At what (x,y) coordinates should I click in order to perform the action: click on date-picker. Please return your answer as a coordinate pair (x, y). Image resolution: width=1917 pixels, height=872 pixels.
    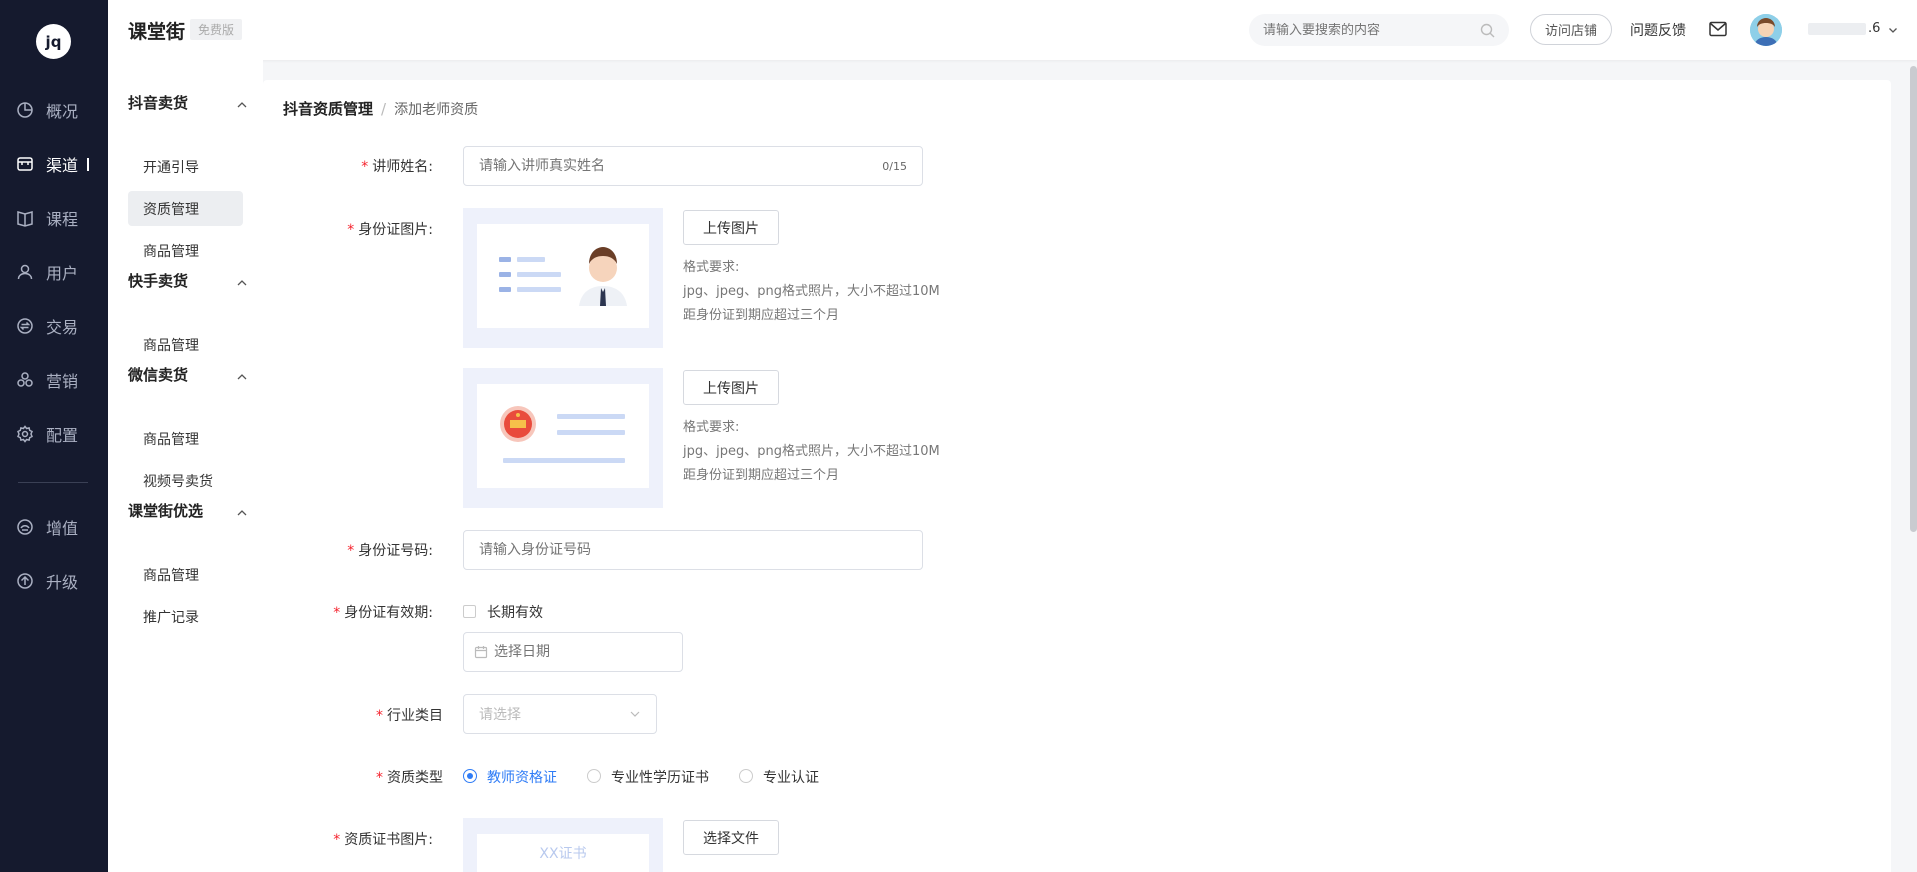
    Looking at the image, I should click on (573, 652).